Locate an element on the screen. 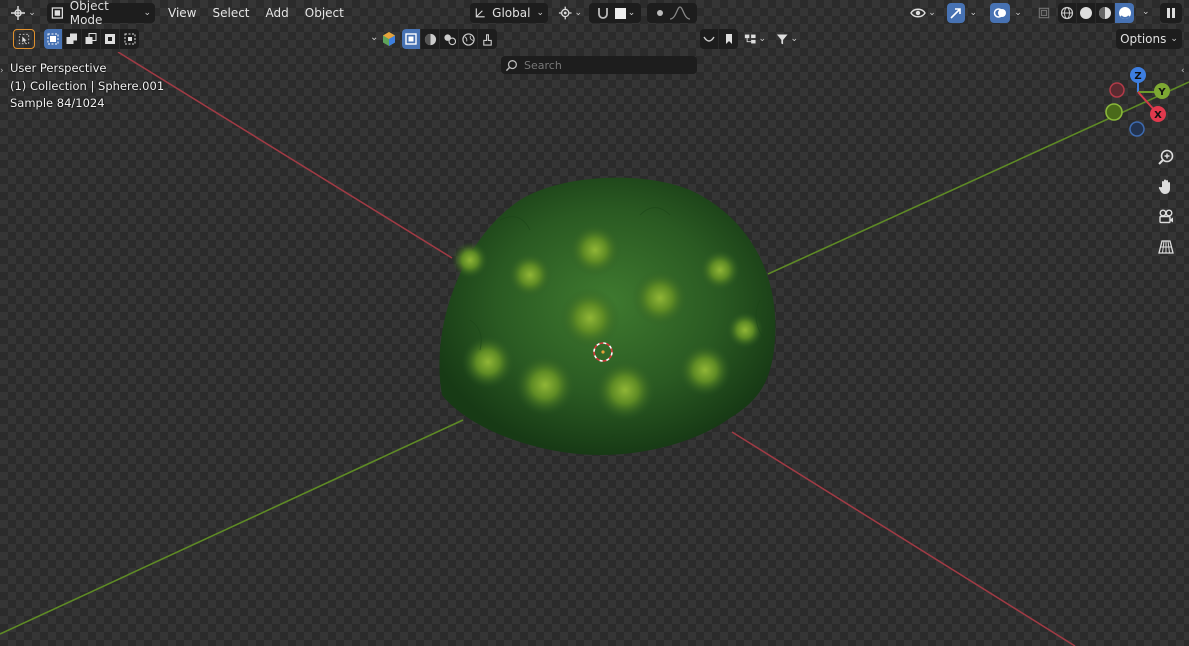  pan-button is located at coordinates (1166, 187).